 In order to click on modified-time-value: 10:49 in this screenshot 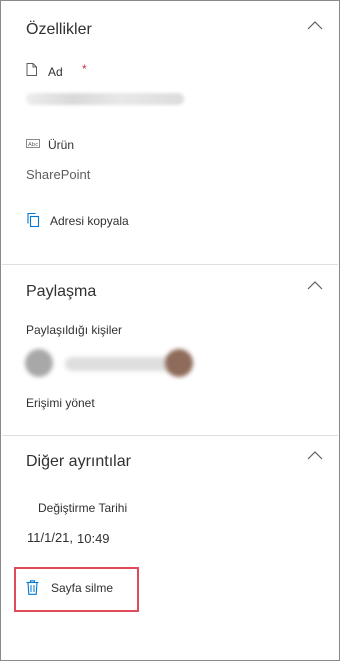, I will do `click(93, 538)`.